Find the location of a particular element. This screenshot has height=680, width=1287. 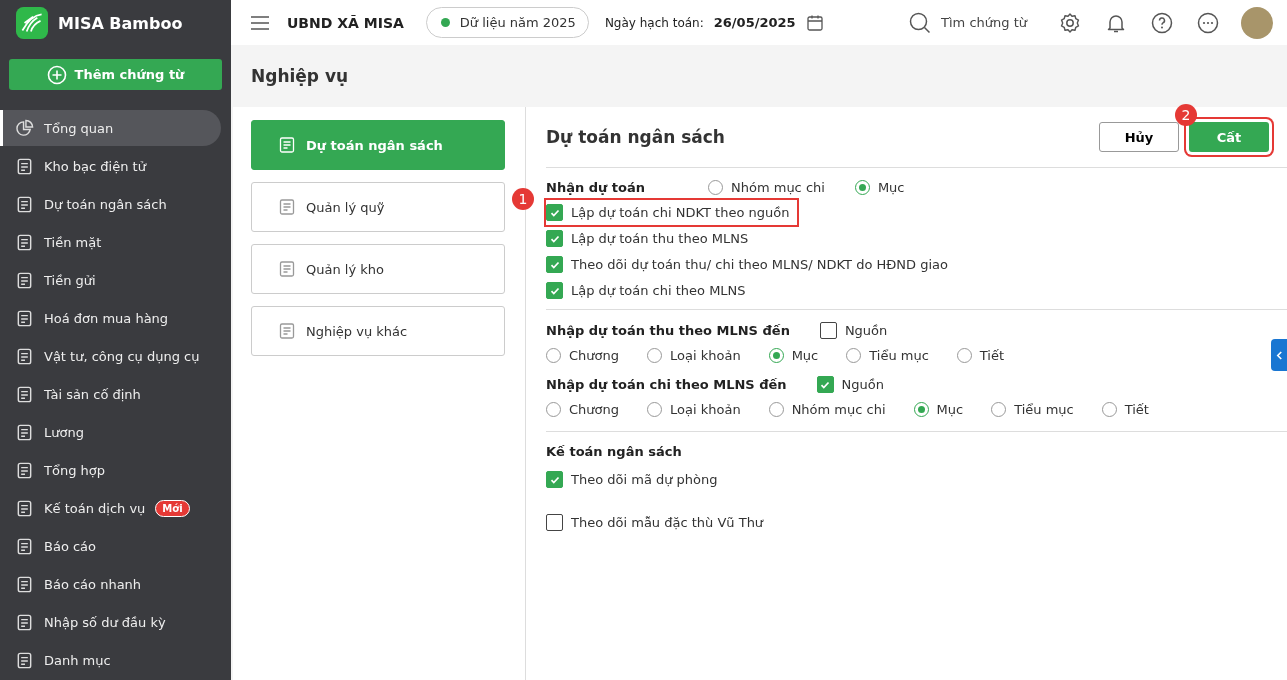

checkbox-option: Lập dự toán thu theo MLNS is located at coordinates (647, 238).